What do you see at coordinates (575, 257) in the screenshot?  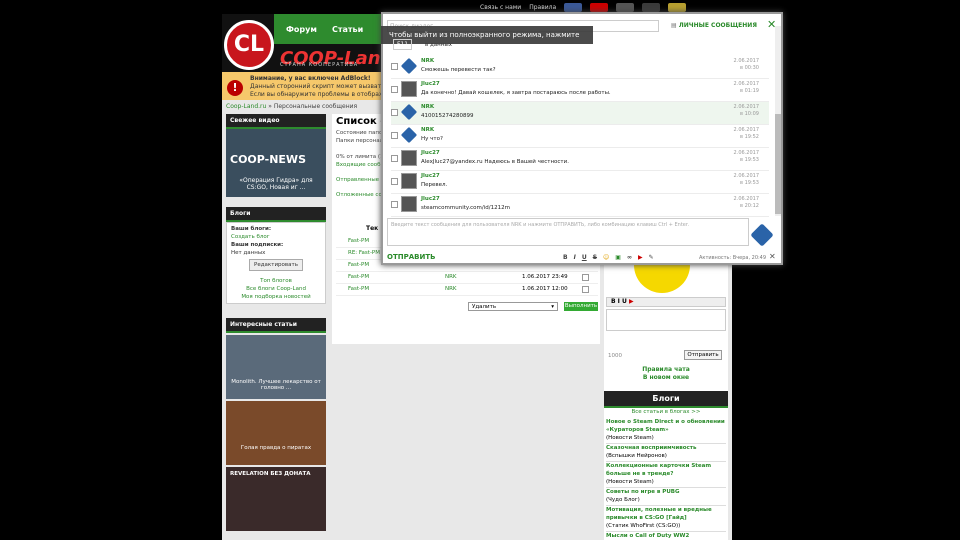 I see `italic-button: I` at bounding box center [575, 257].